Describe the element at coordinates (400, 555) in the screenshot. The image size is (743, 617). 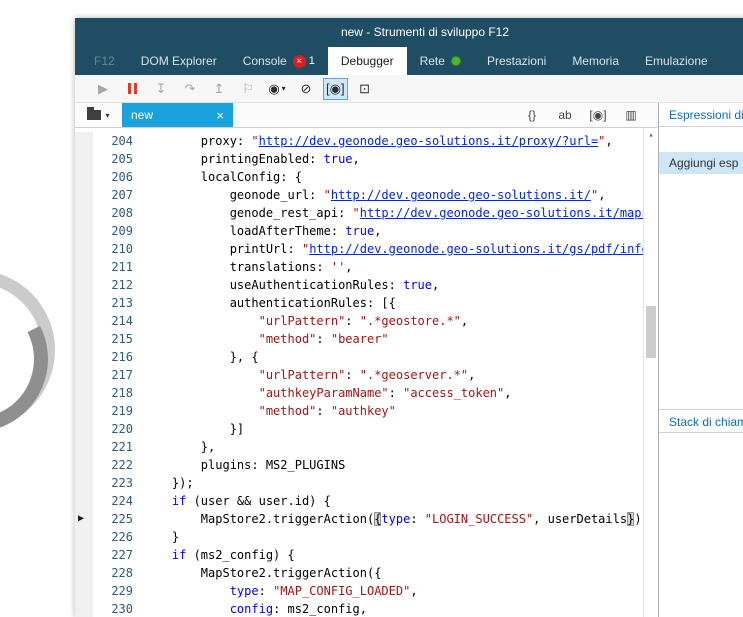
I see `code-text: if (ms2_config) {` at that location.